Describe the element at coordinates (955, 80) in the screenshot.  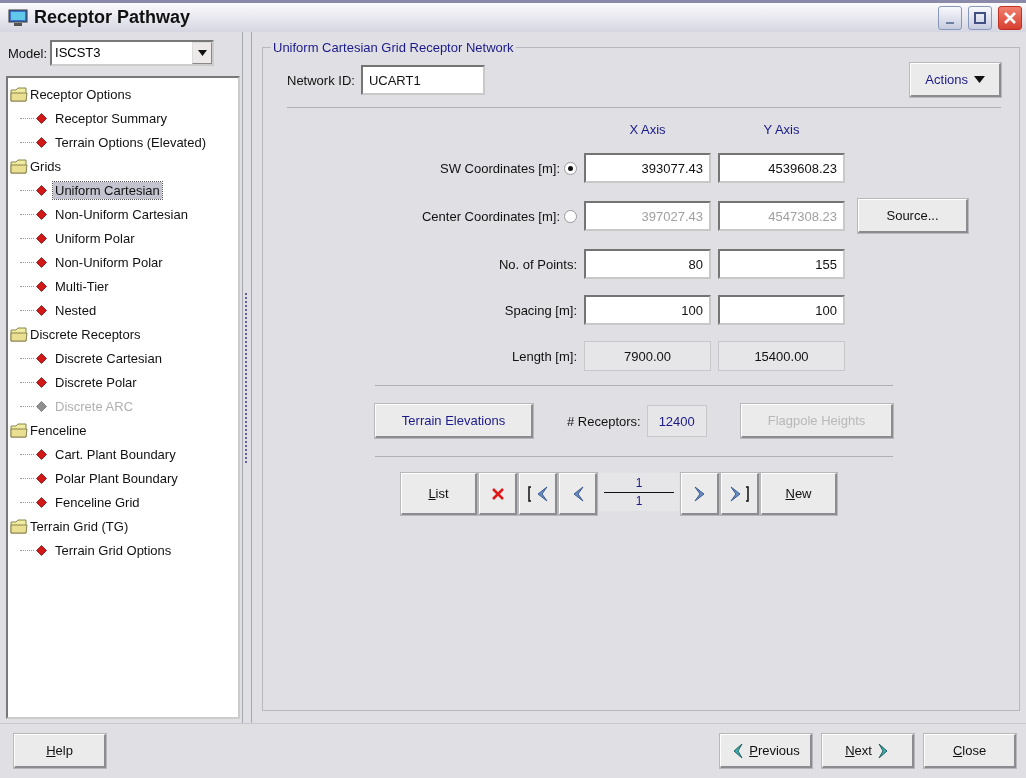
I see `actions-button: Actions` at that location.